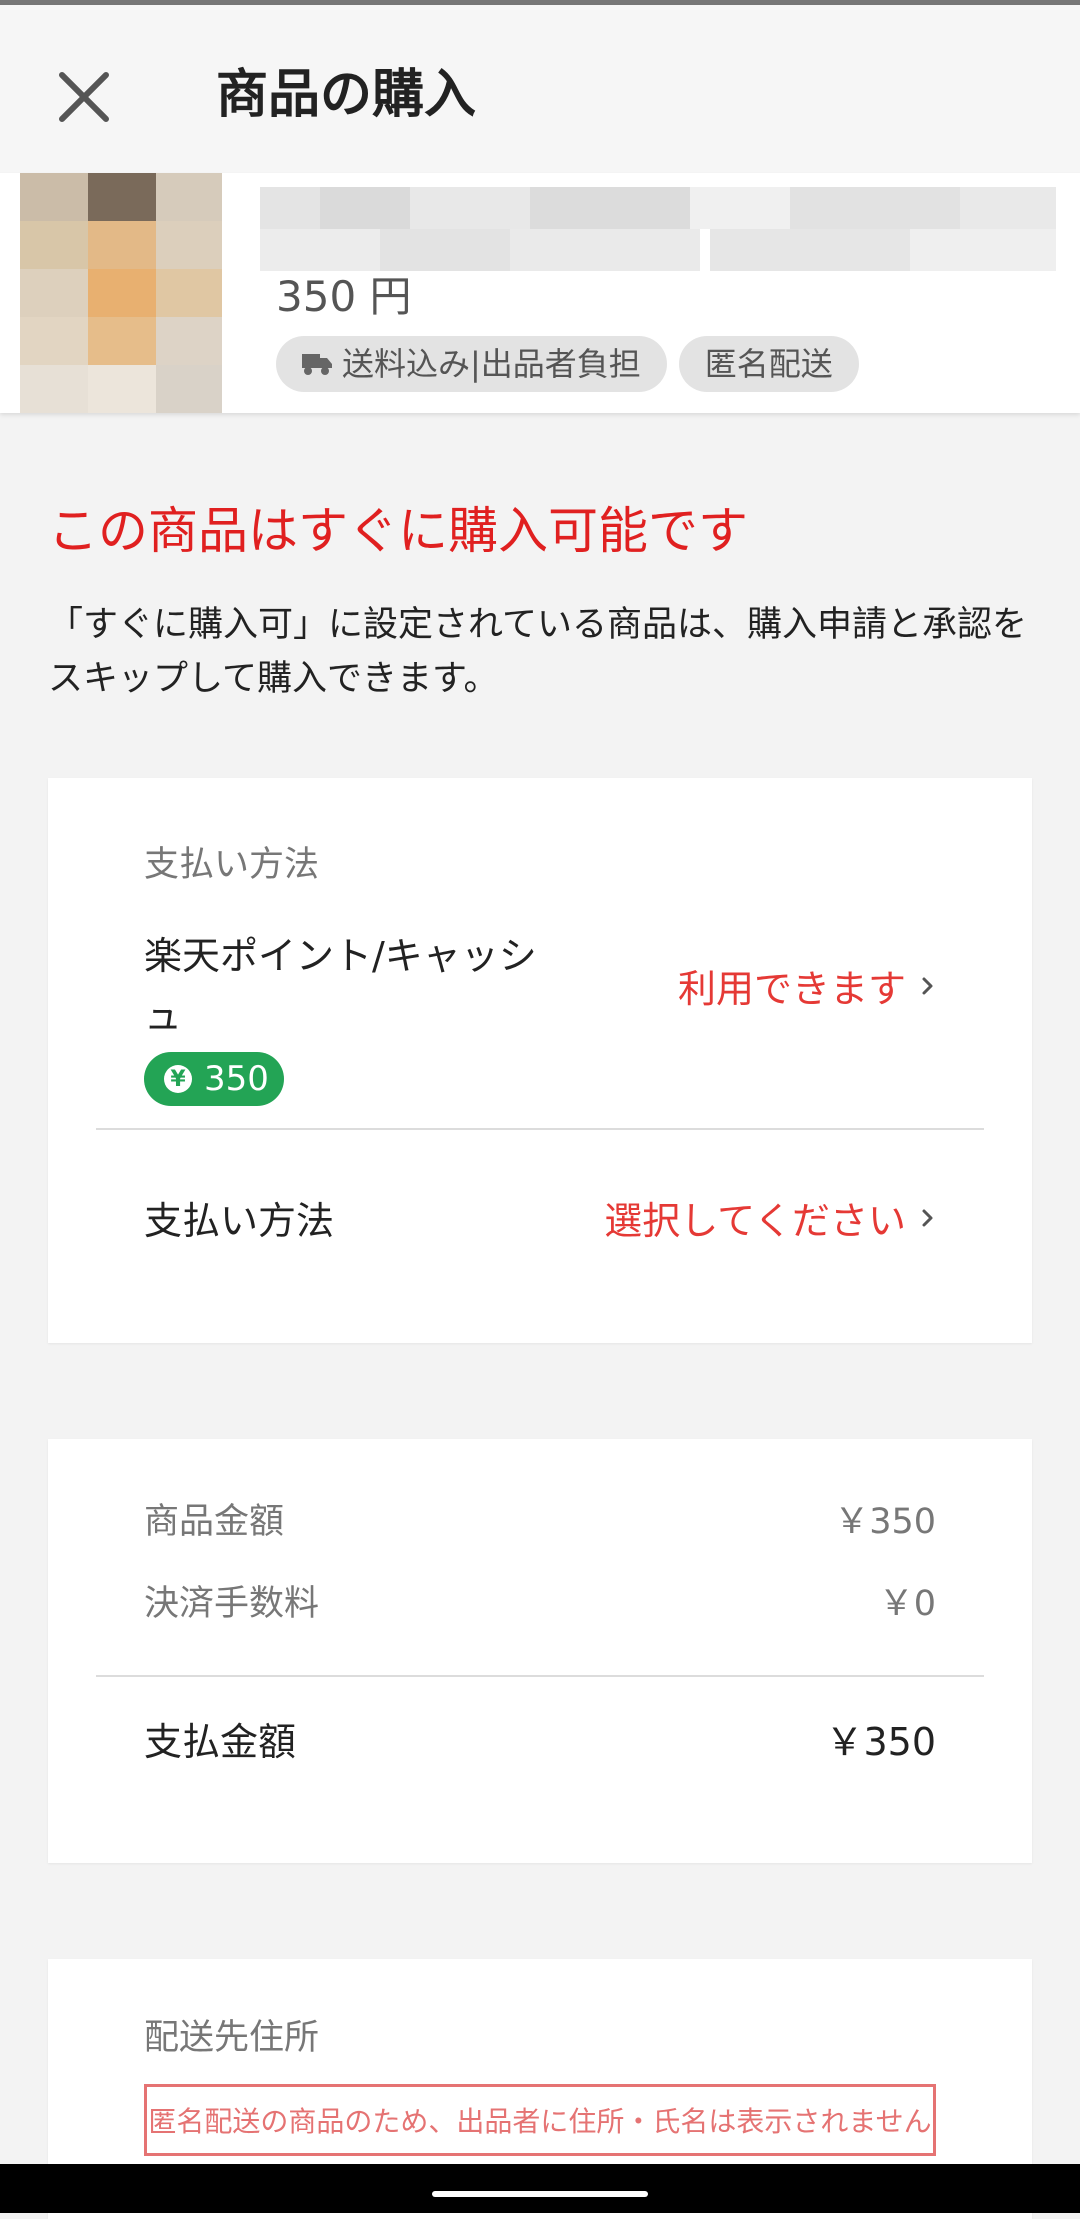  What do you see at coordinates (398, 531) in the screenshot?
I see `availability-heading: この商品はすぐに購入可能です` at bounding box center [398, 531].